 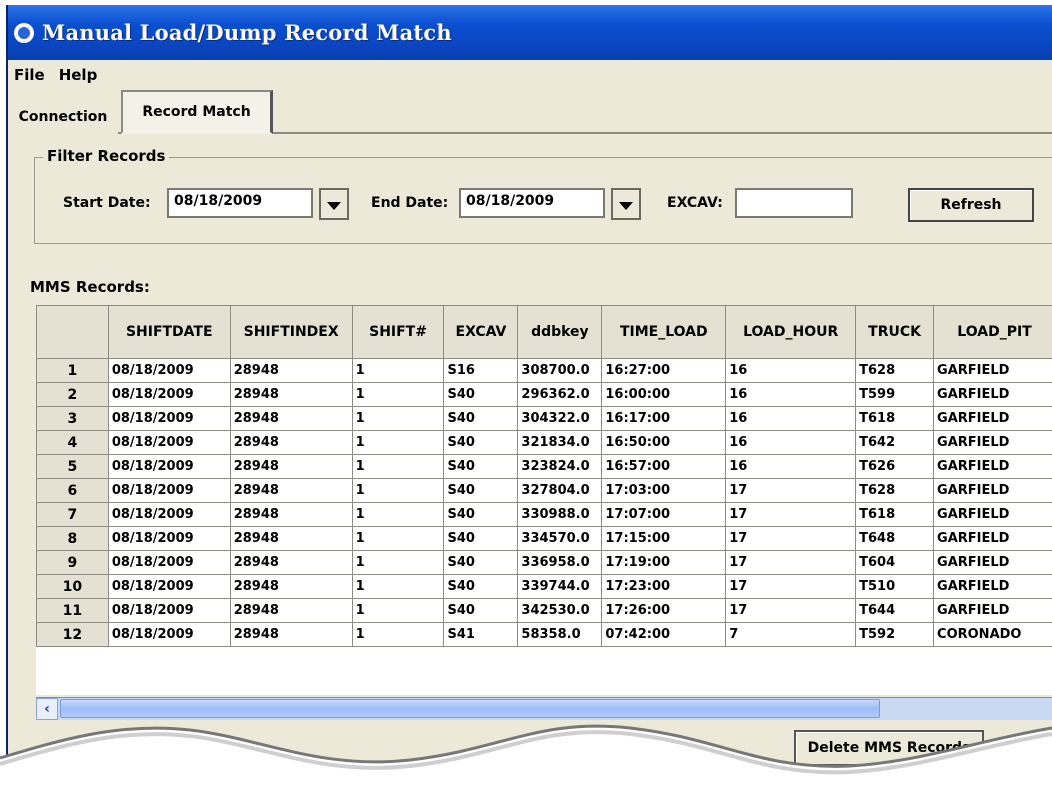 What do you see at coordinates (664, 538) in the screenshot?
I see `table-cell: 17:15:00` at bounding box center [664, 538].